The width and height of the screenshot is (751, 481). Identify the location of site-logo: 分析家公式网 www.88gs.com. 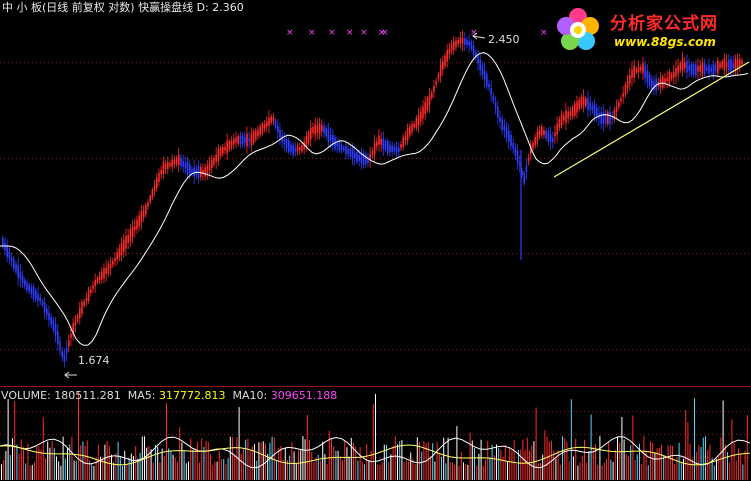
(648, 30).